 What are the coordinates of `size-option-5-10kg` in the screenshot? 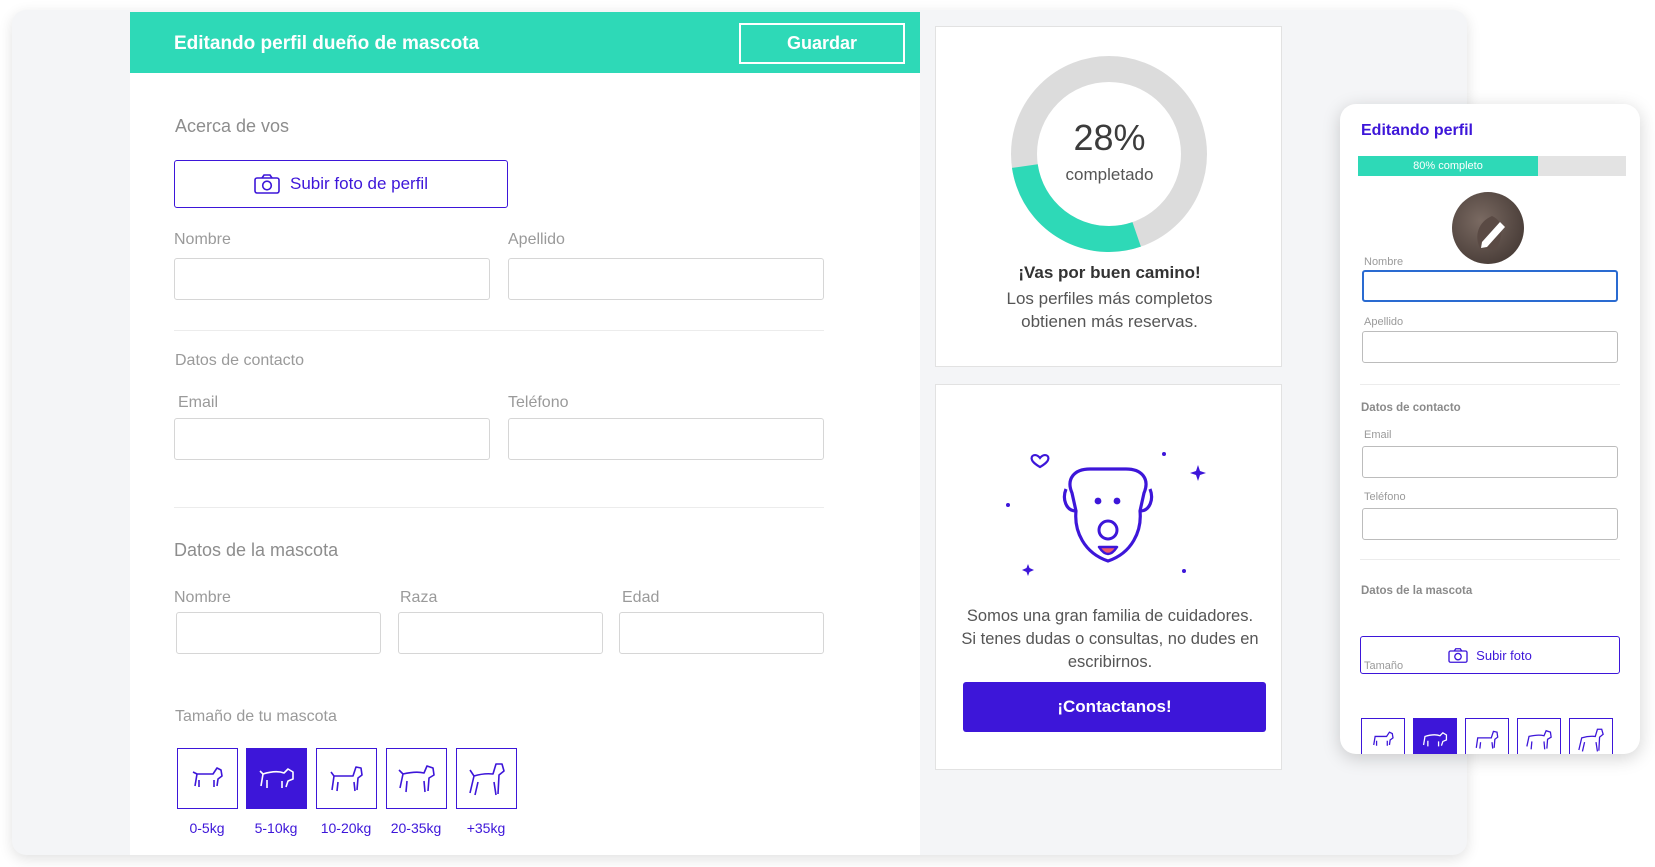 It's located at (276, 778).